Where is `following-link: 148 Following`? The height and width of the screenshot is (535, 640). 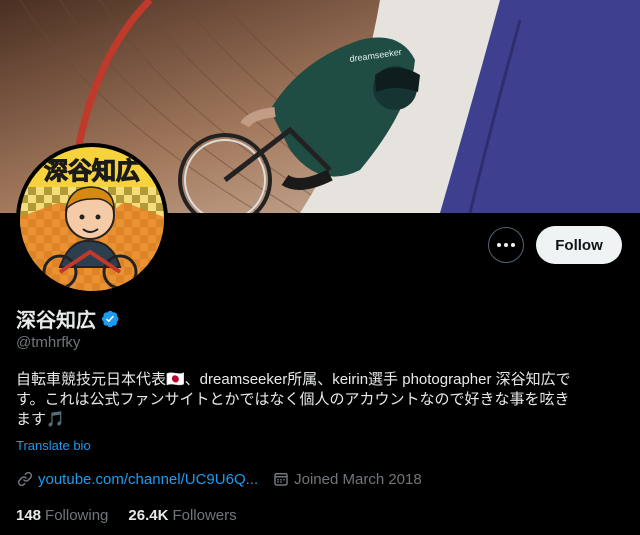
following-link: 148 Following is located at coordinates (62, 515).